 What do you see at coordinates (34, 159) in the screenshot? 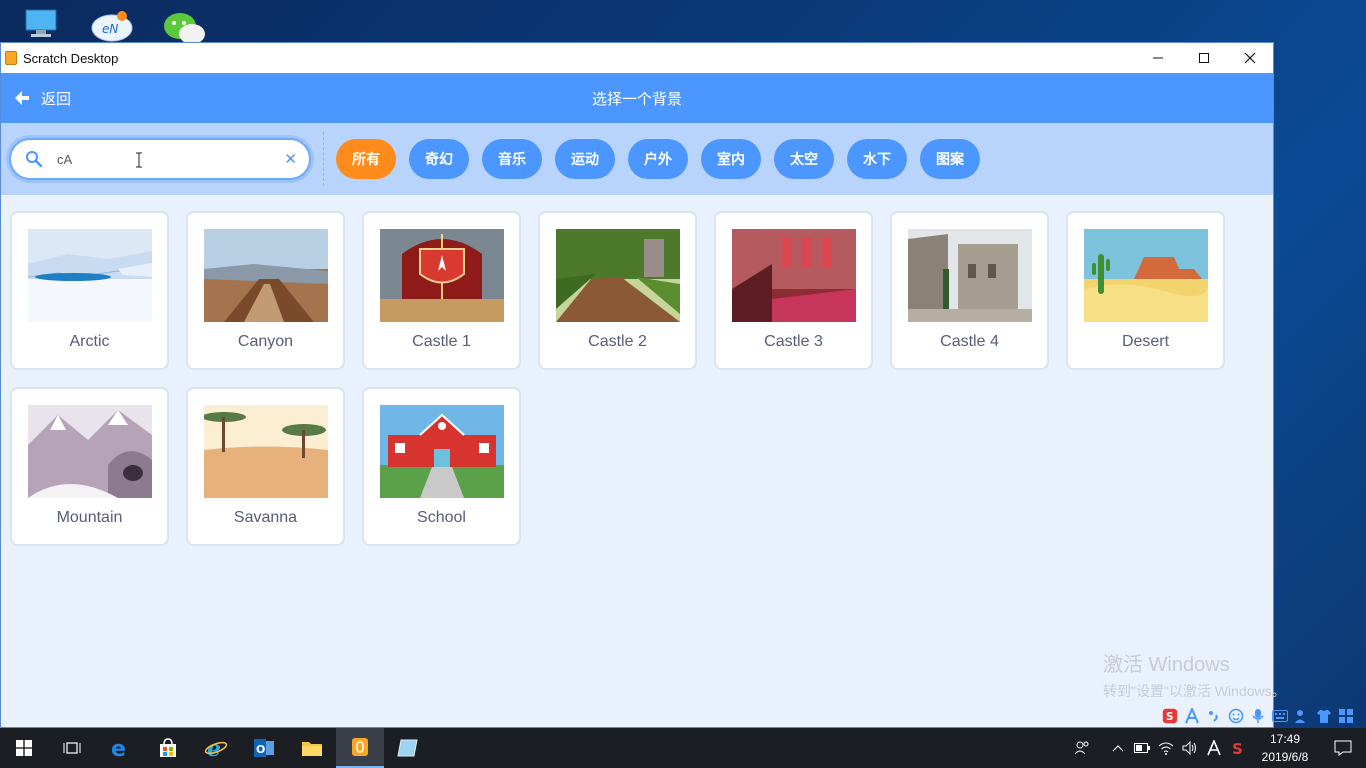
I see `search-icon` at bounding box center [34, 159].